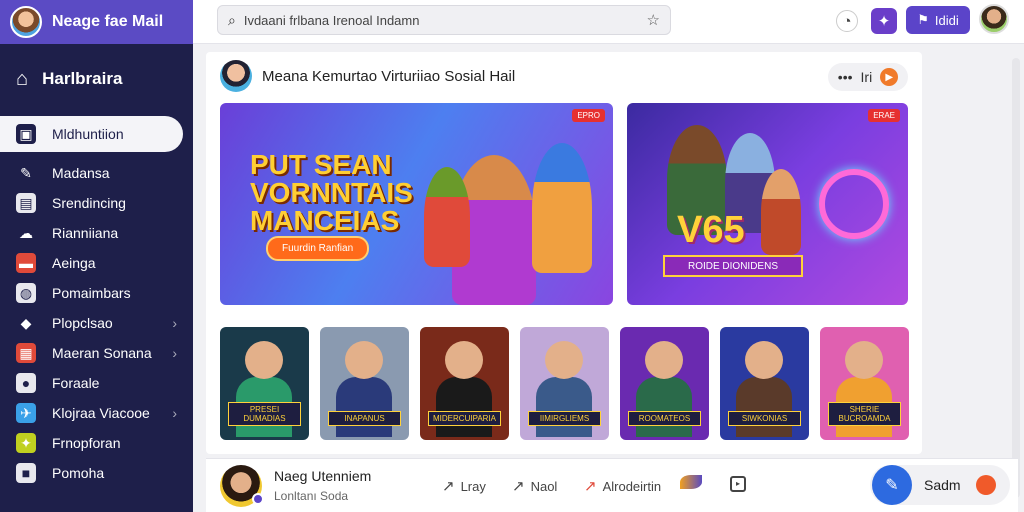 The height and width of the screenshot is (512, 1024). What do you see at coordinates (518, 486) in the screenshot?
I see `forward-icon: ↗` at bounding box center [518, 486].